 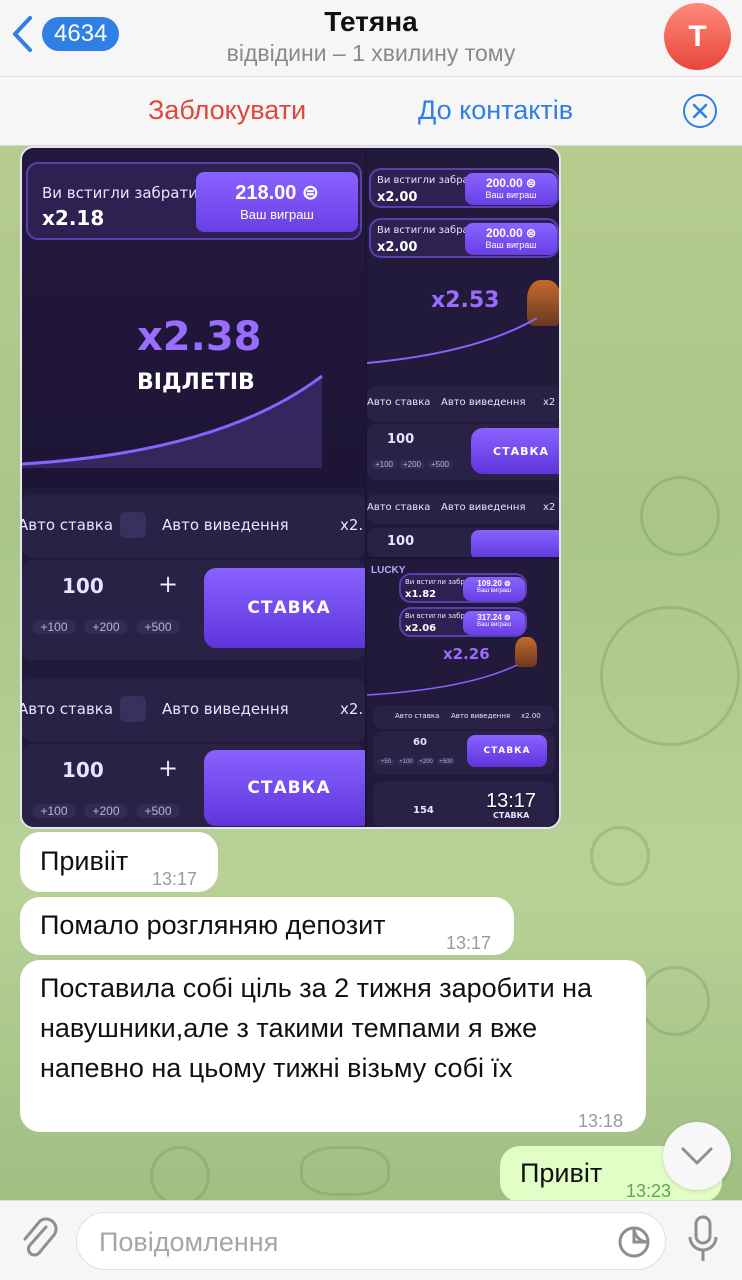 What do you see at coordinates (464, 717) in the screenshot?
I see `auto-settings-row: Авто ставка Авто виведення x2.00` at bounding box center [464, 717].